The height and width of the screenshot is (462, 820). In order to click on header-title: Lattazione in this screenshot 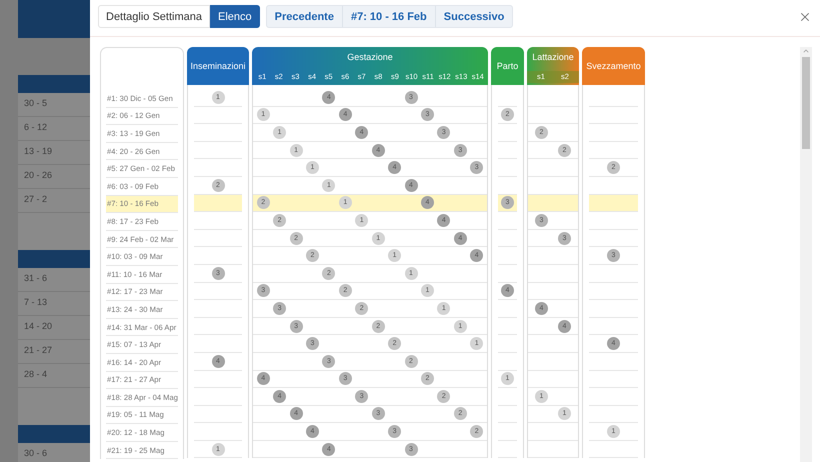, I will do `click(553, 56)`.